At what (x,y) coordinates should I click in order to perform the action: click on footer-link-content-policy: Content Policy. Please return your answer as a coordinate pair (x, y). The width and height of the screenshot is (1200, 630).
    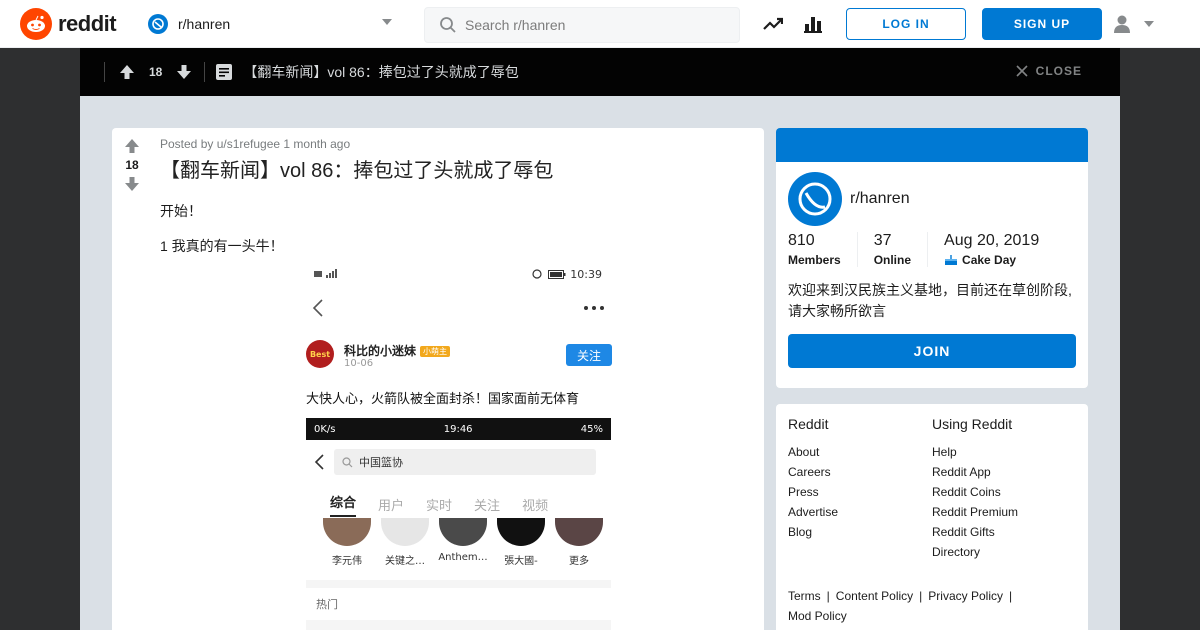
    Looking at the image, I should click on (874, 596).